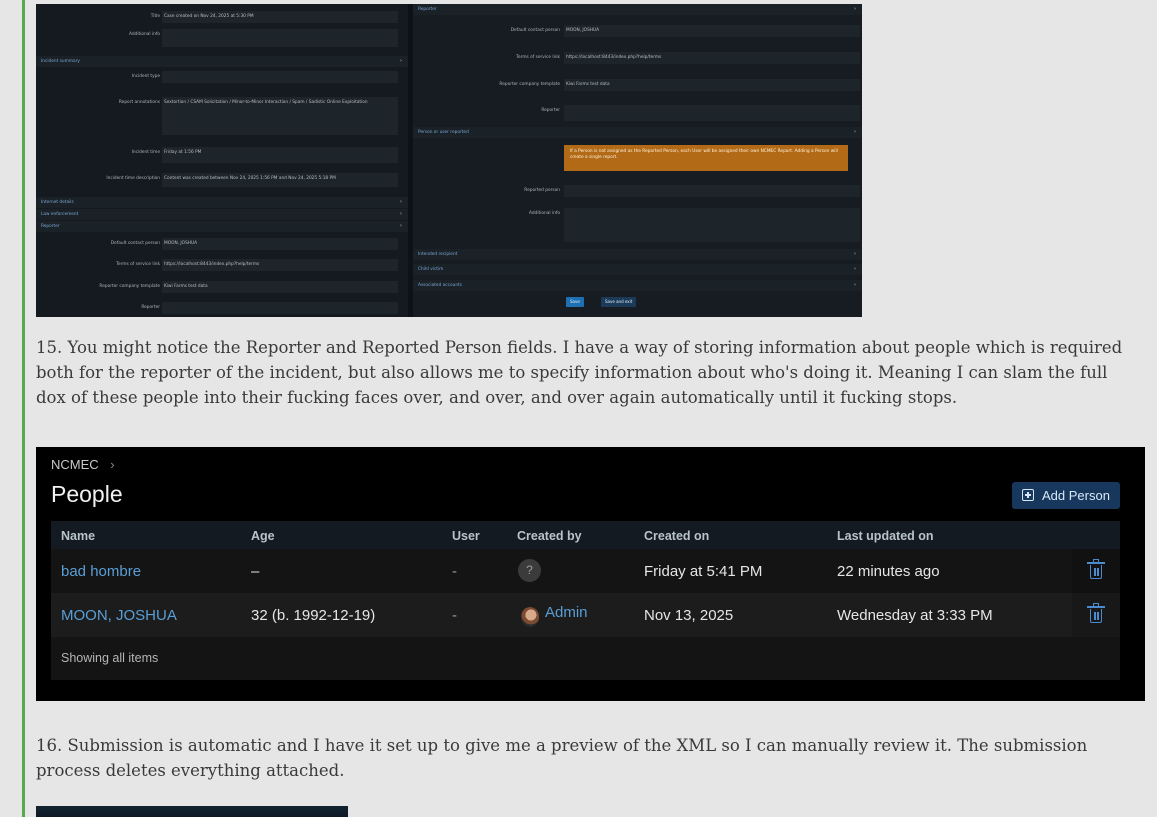  What do you see at coordinates (155, 16) in the screenshot?
I see `field-label: Title` at bounding box center [155, 16].